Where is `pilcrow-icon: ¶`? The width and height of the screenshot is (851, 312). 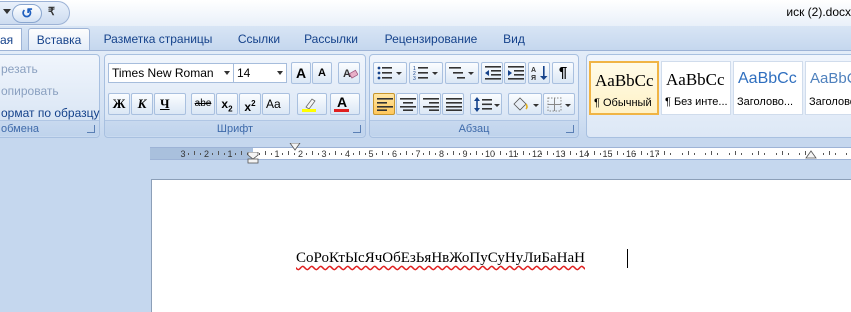
pilcrow-icon: ¶ is located at coordinates (563, 72).